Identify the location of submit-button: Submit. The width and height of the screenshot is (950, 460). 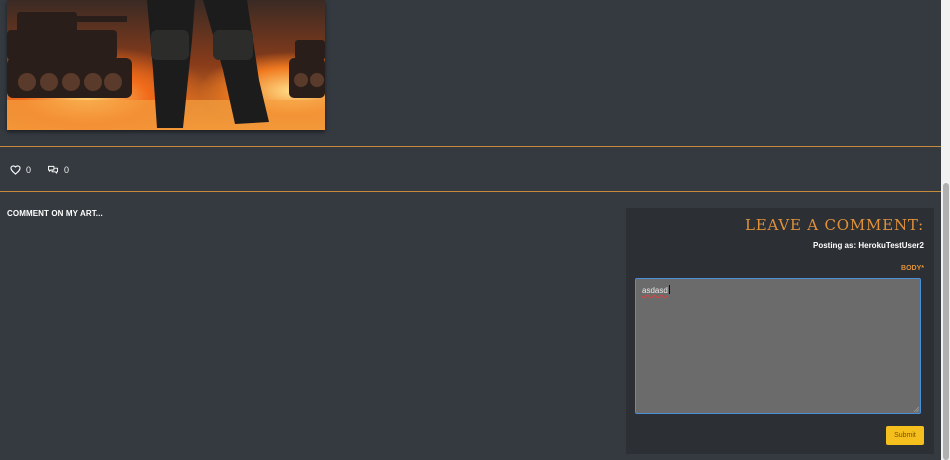
(905, 435).